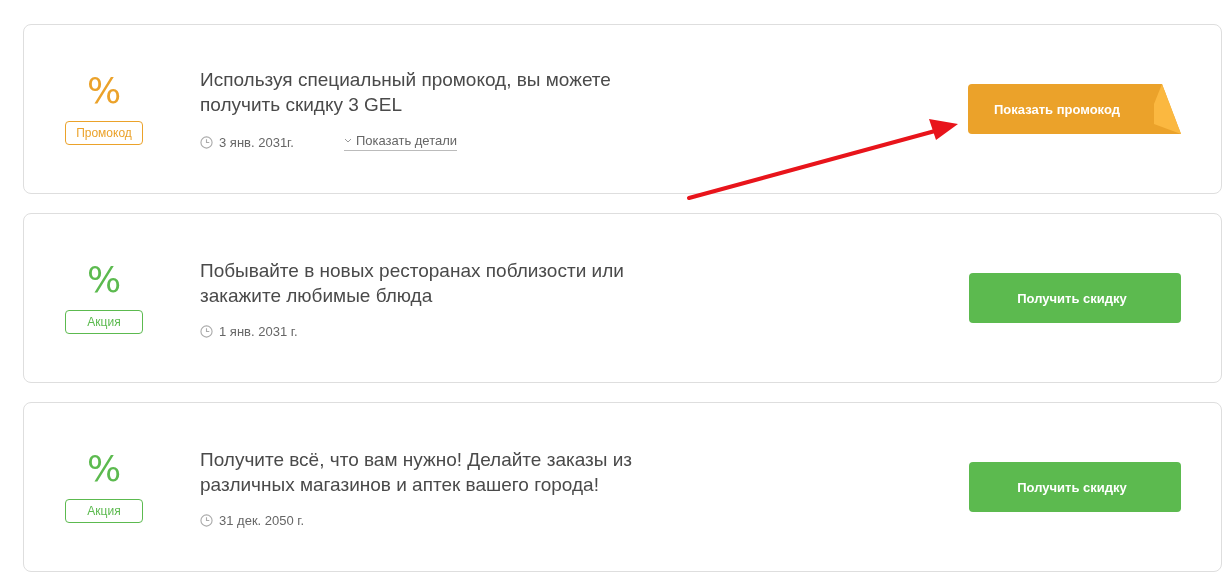 This screenshot has height=584, width=1229. I want to click on show-details-link: Показать детали, so click(400, 142).